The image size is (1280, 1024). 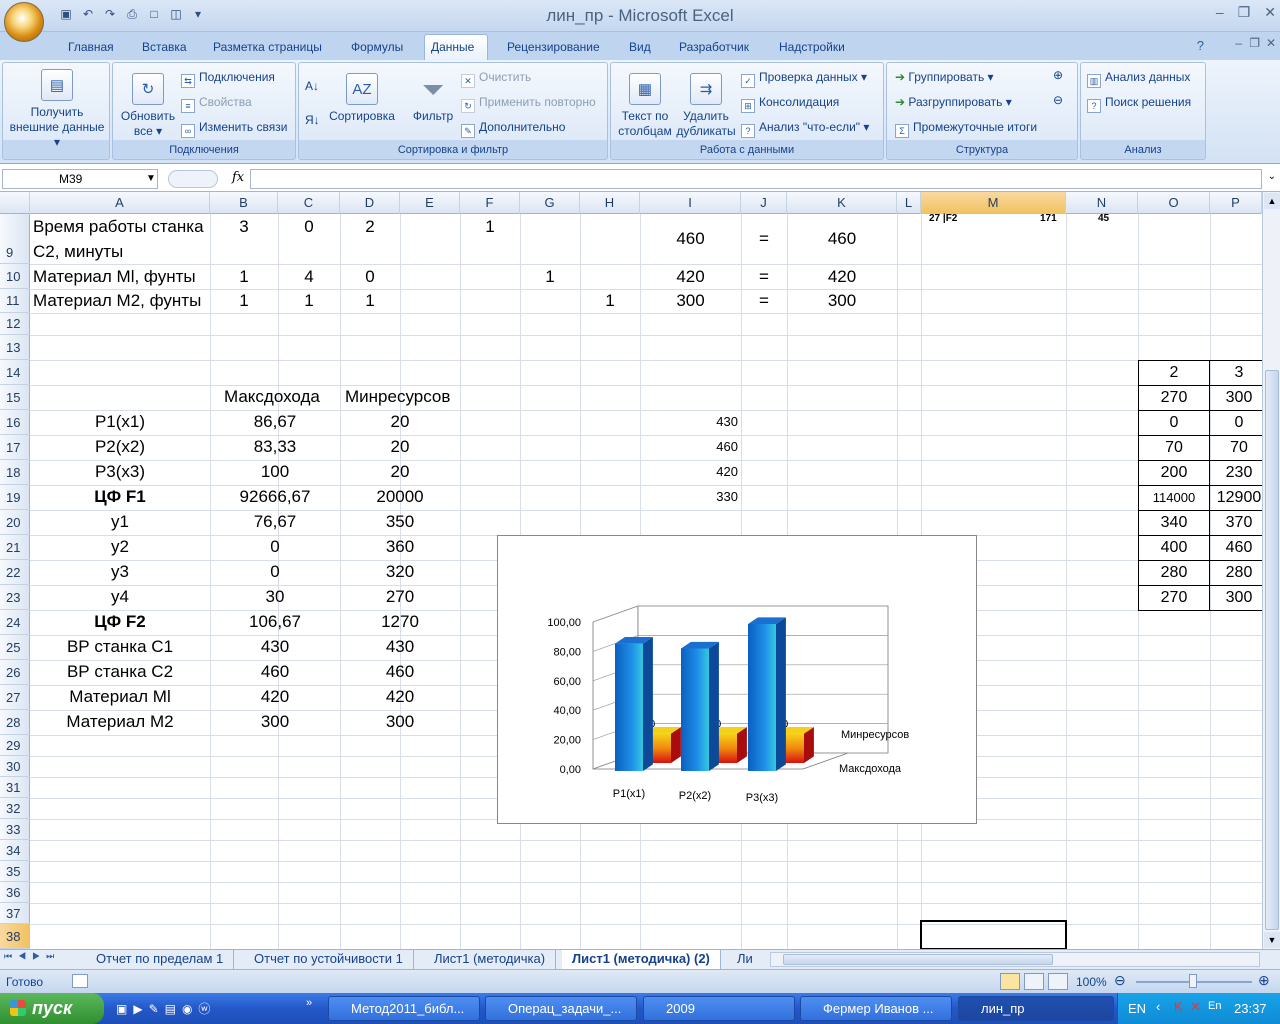 What do you see at coordinates (397, 397) in the screenshot?
I see `cell-d15: Минресурсов` at bounding box center [397, 397].